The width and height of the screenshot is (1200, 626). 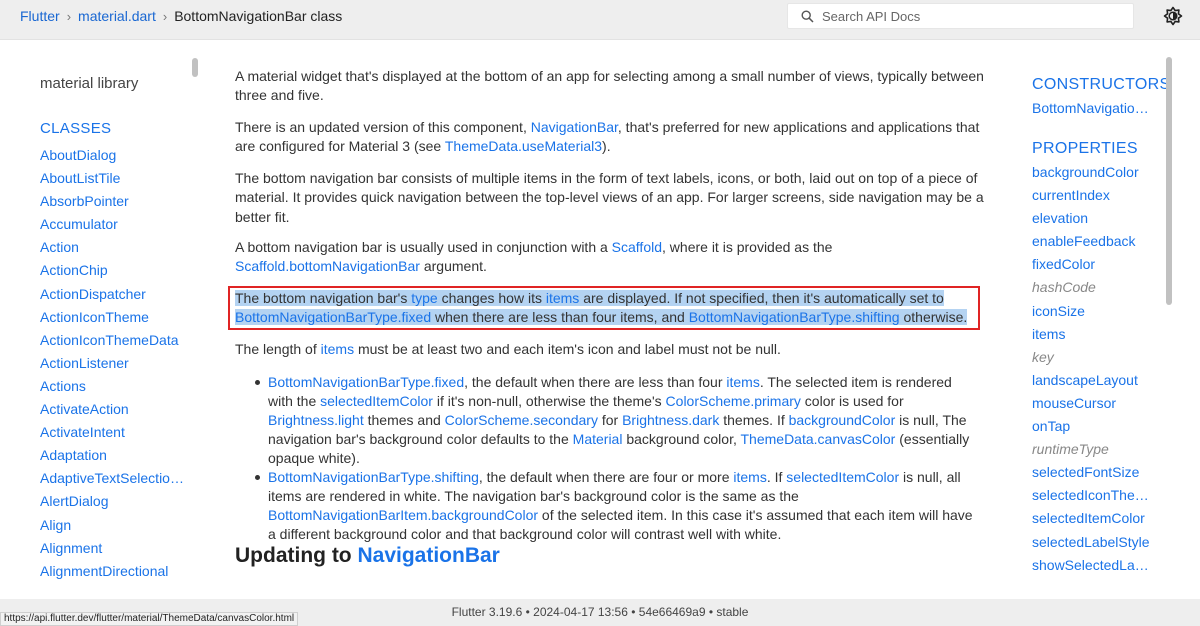 I want to click on class-link: ActionChip, so click(x=115, y=270).